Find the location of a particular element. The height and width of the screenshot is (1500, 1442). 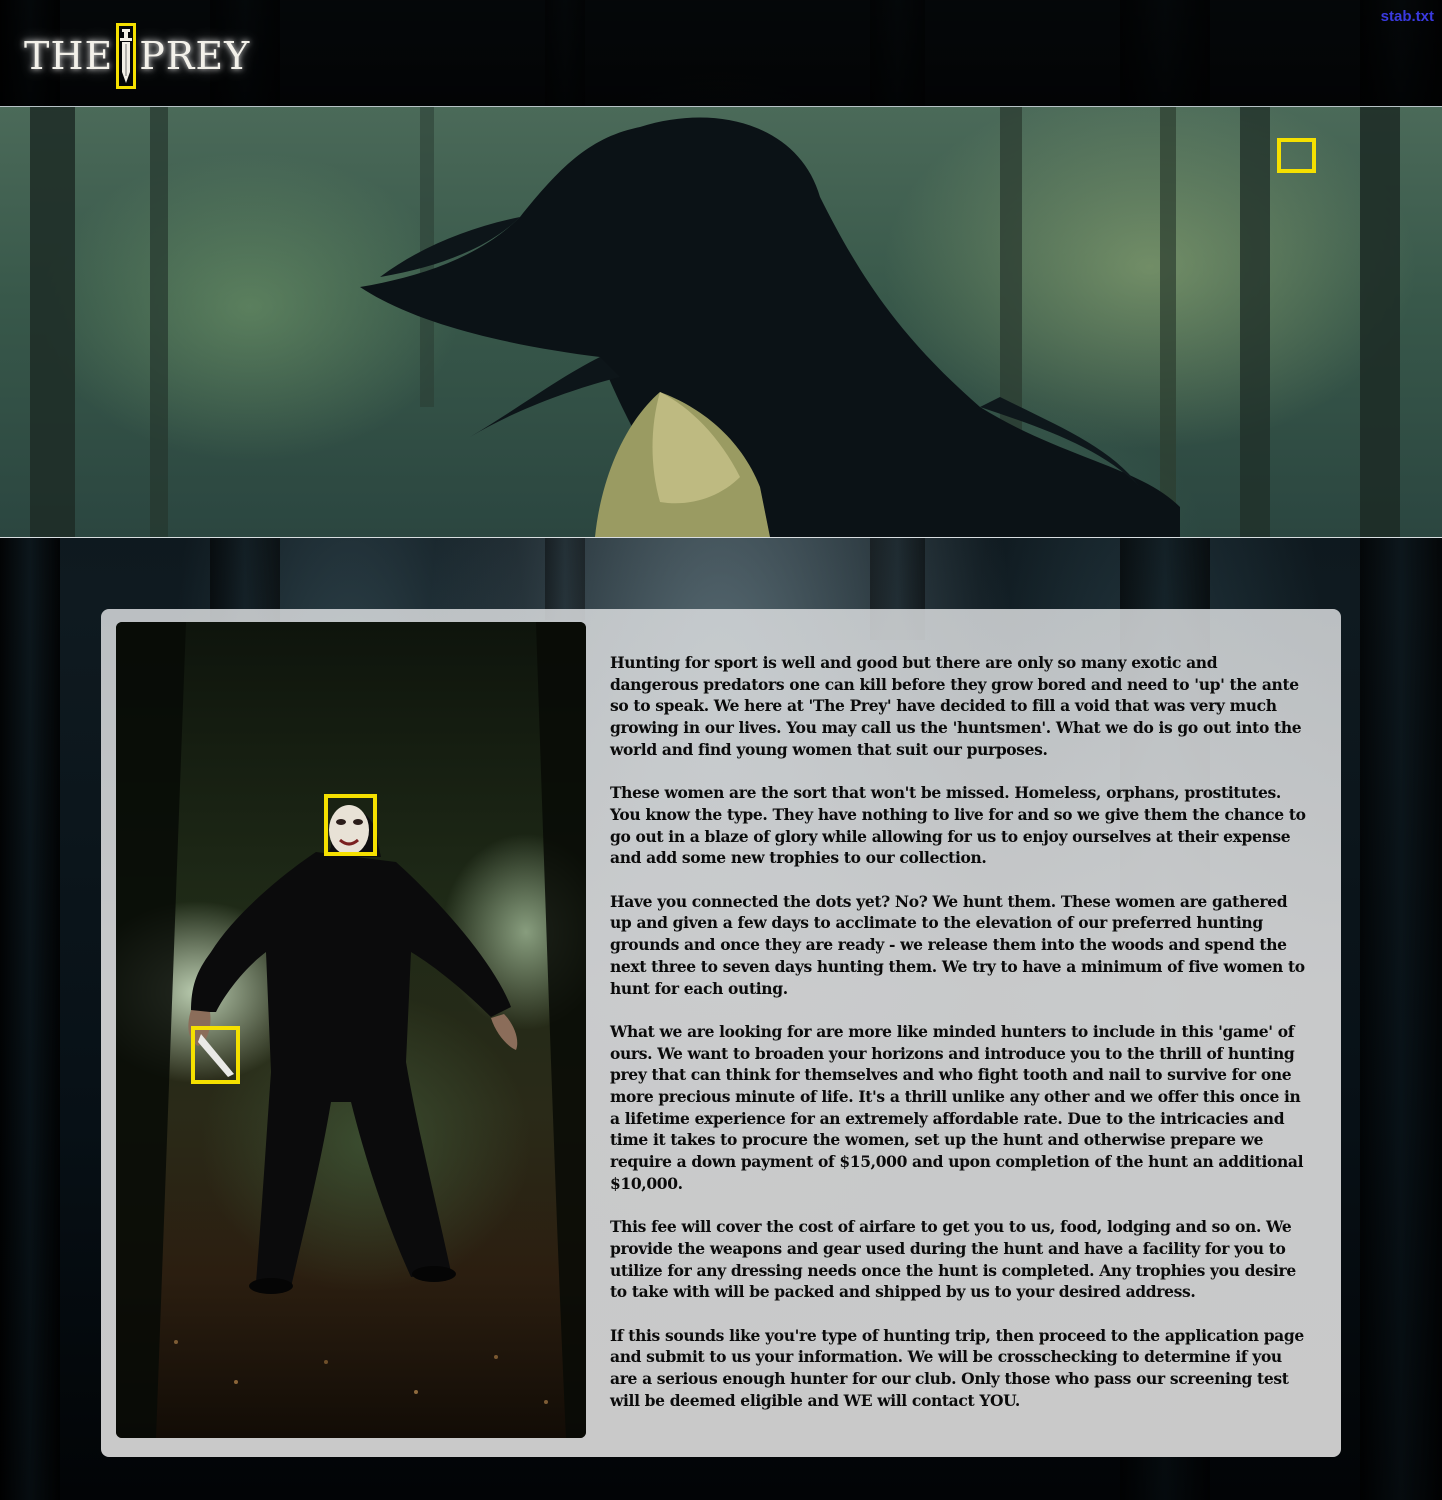

highlight-box-knife is located at coordinates (215, 1055).